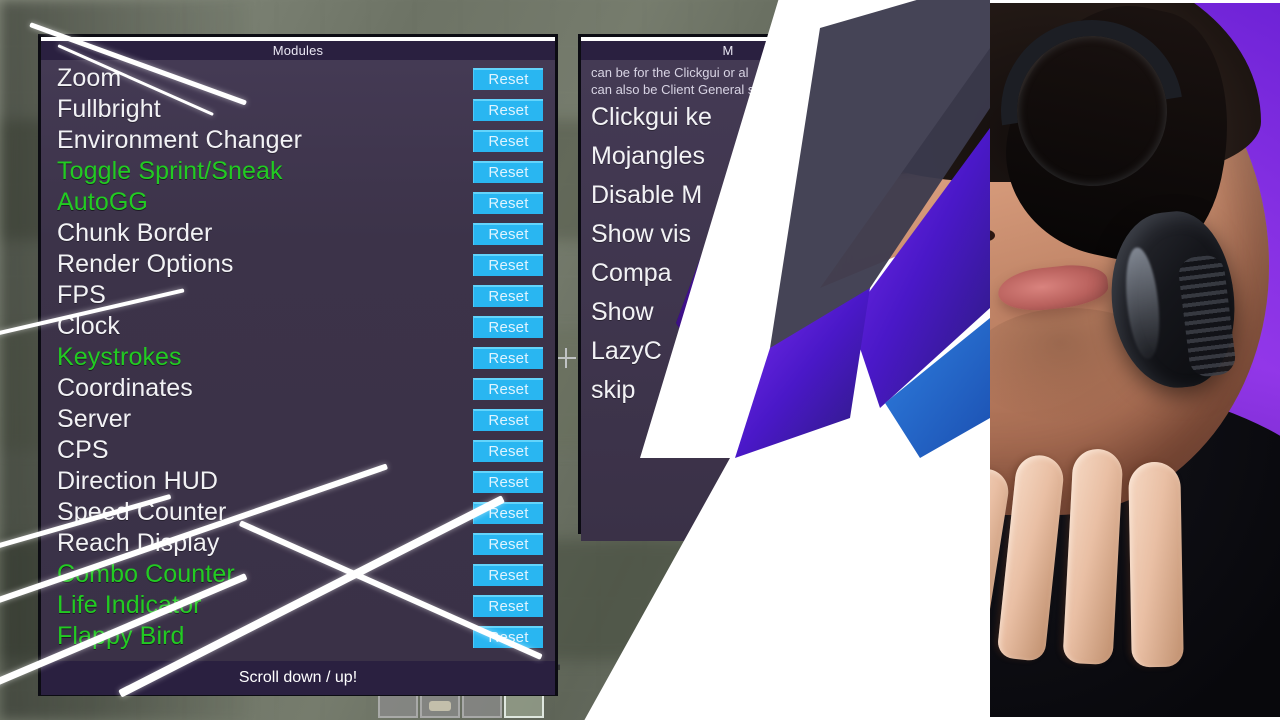  Describe the element at coordinates (265, 171) in the screenshot. I see `module-label: Toggle Sprint/Sneak` at that location.